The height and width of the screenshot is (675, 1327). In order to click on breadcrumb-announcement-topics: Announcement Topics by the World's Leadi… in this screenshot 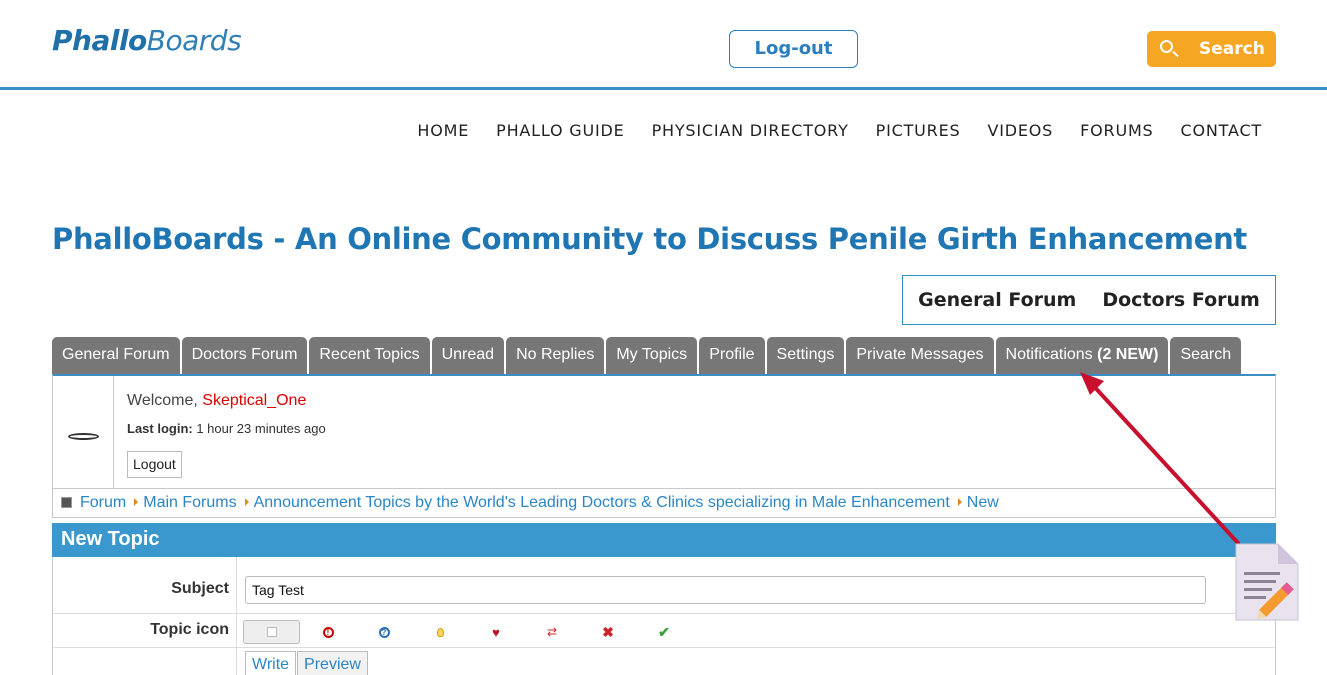, I will do `click(602, 502)`.